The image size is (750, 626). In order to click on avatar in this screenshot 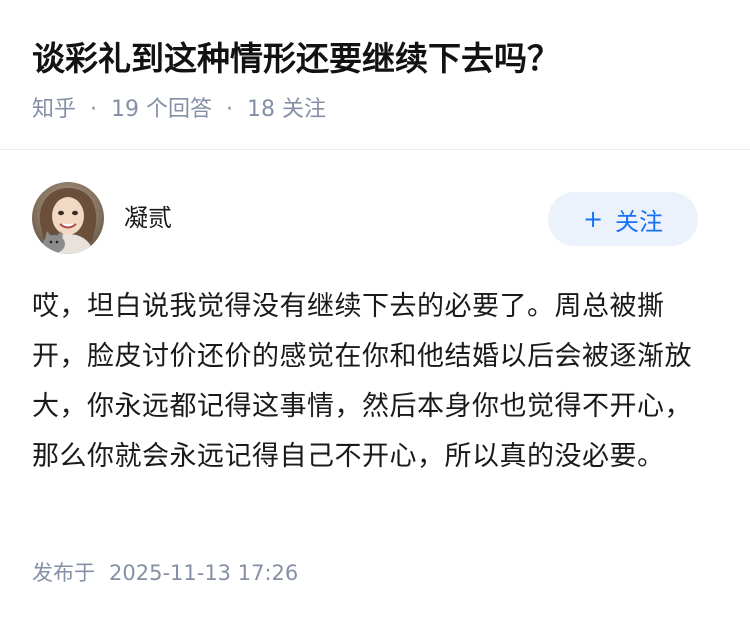, I will do `click(68, 218)`.